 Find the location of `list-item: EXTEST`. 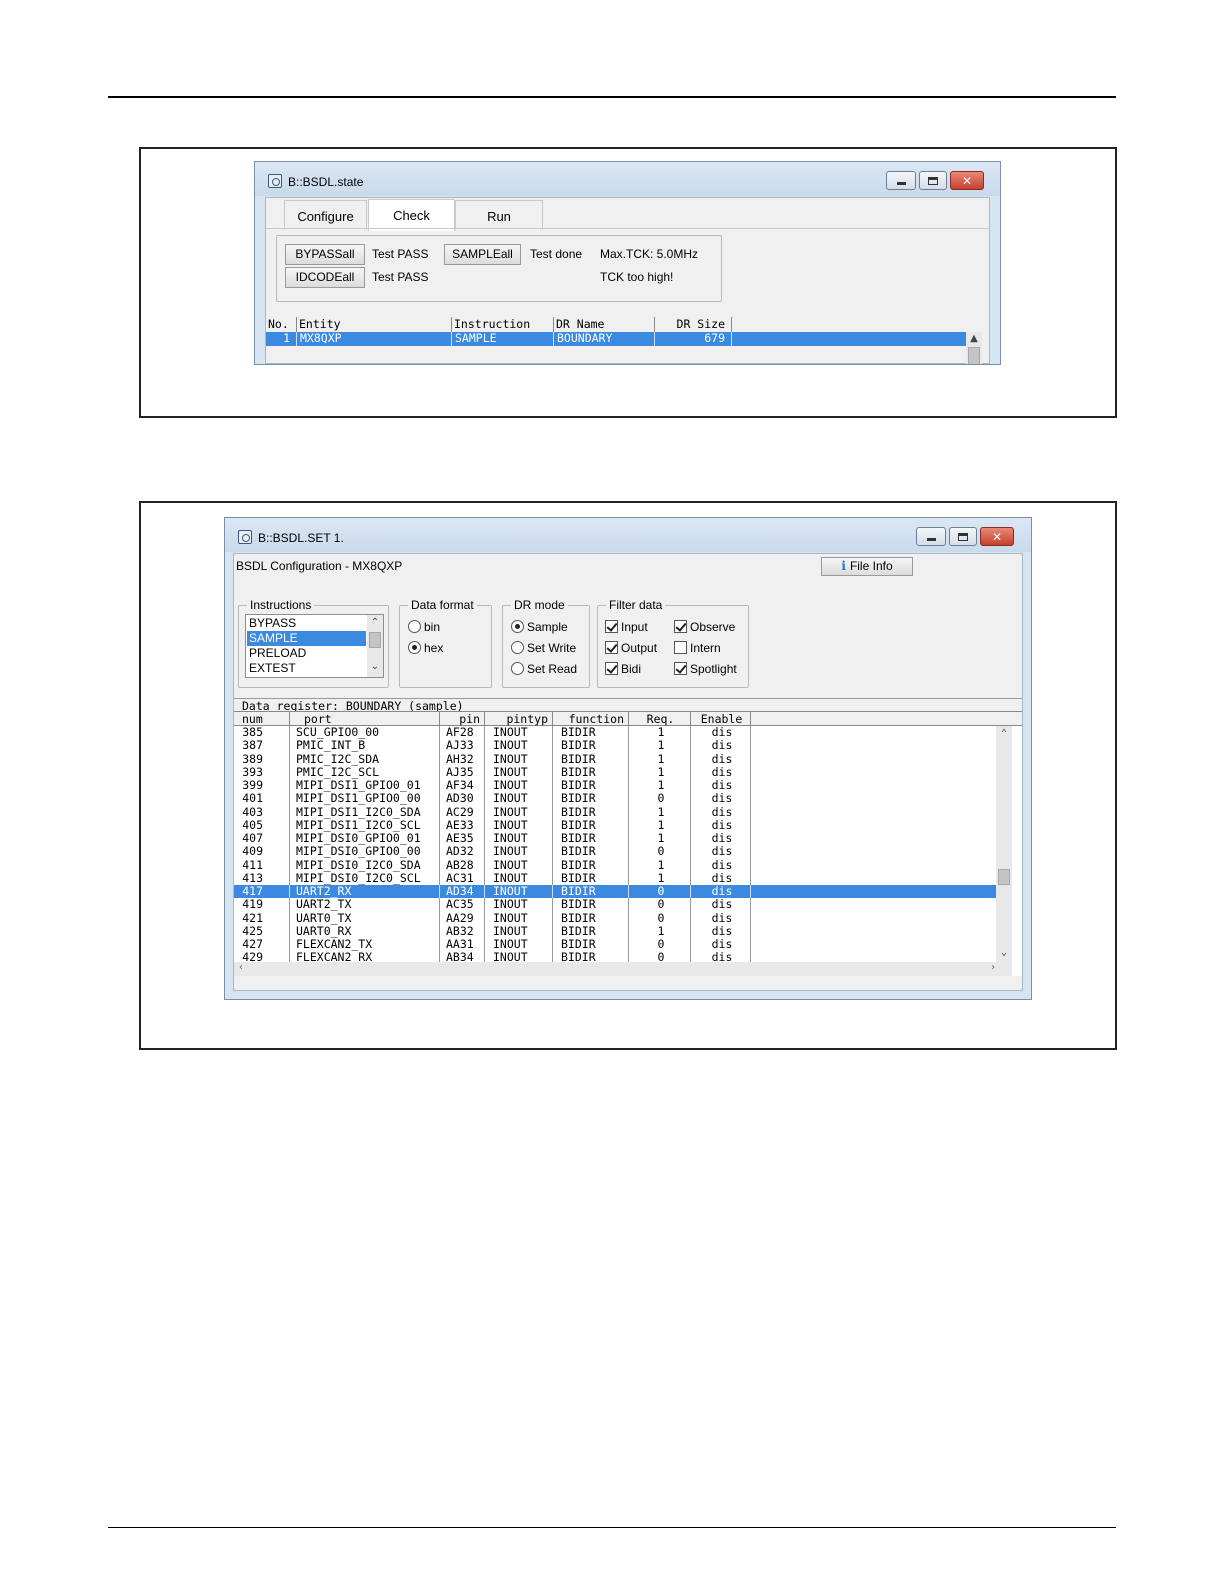

list-item: EXTEST is located at coordinates (306, 668).